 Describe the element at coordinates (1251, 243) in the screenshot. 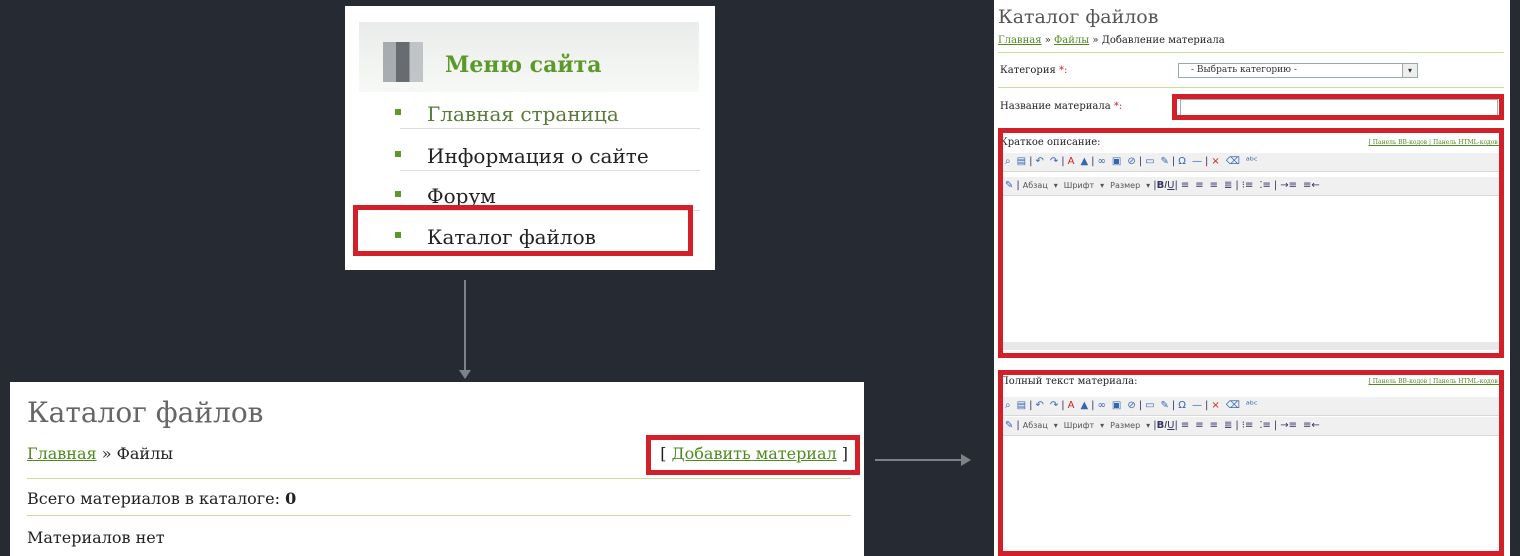

I see `highlight-frame-short-description` at that location.